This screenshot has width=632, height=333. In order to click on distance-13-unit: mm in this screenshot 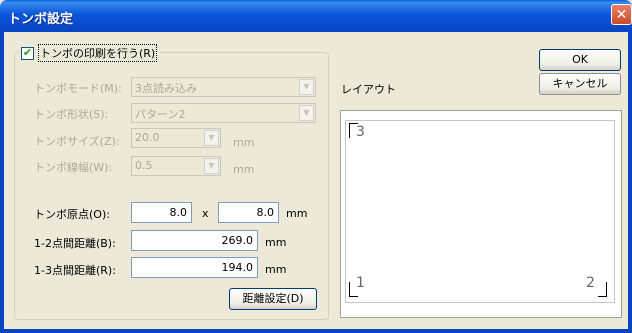, I will do `click(276, 269)`.